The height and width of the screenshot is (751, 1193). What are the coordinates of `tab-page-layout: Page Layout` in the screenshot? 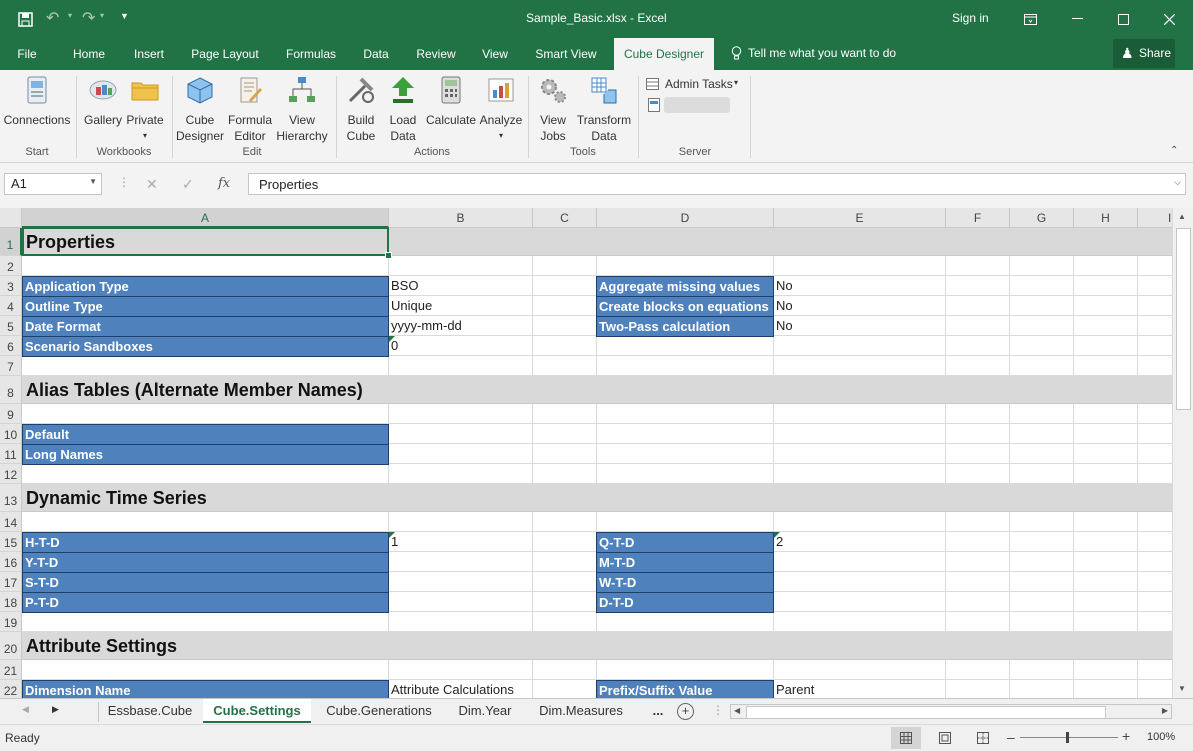 It's located at (225, 54).